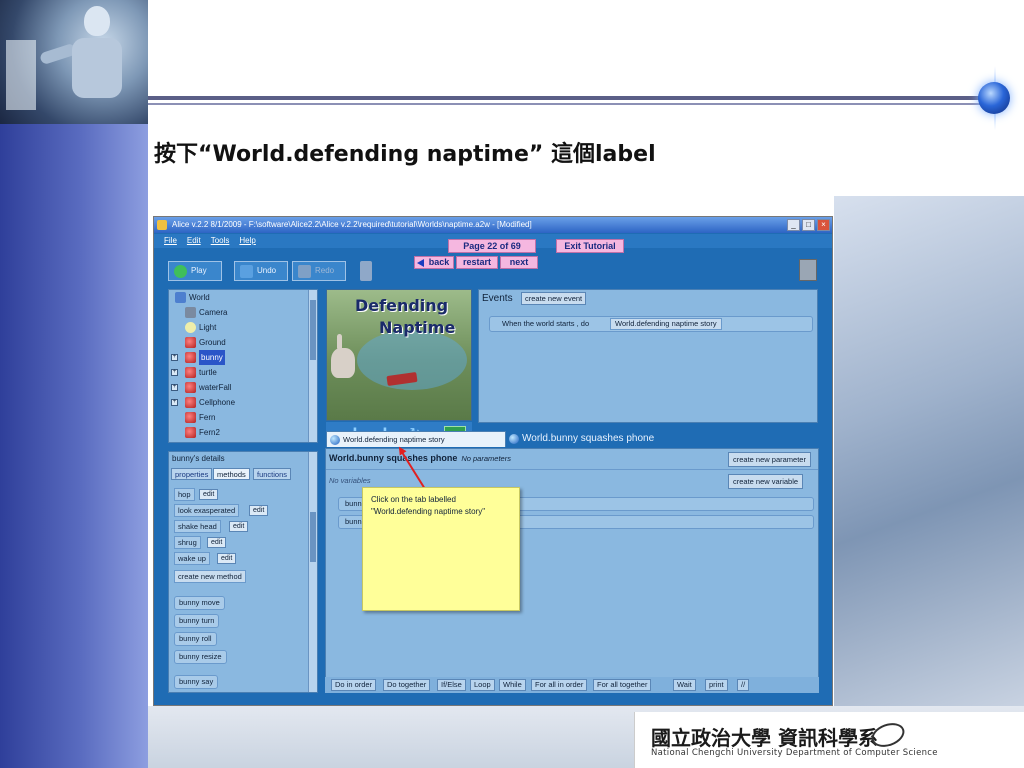 This screenshot has height=768, width=1024. Describe the element at coordinates (190, 312) in the screenshot. I see `camera-icon` at that location.